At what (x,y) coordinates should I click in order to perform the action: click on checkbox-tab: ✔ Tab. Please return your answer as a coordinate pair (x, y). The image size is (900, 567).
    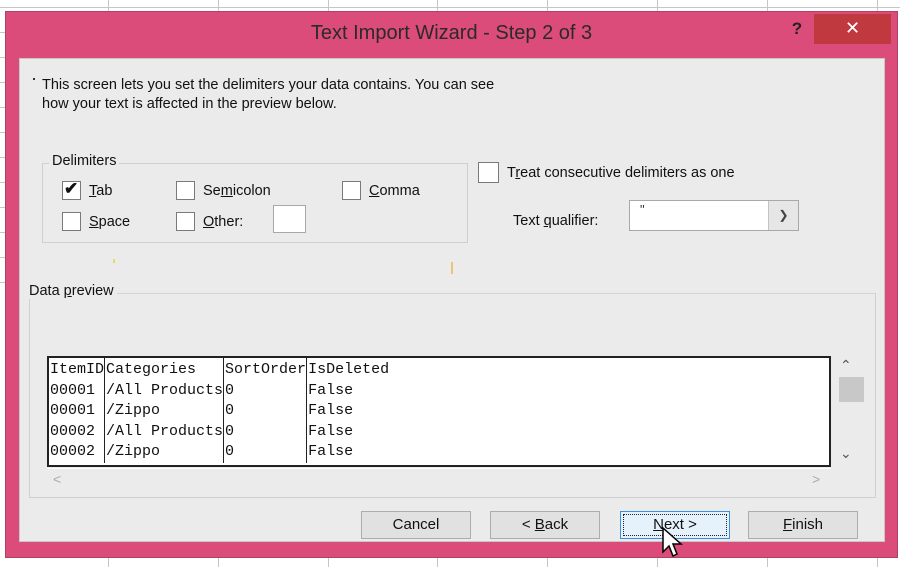
    Looking at the image, I should click on (87, 189).